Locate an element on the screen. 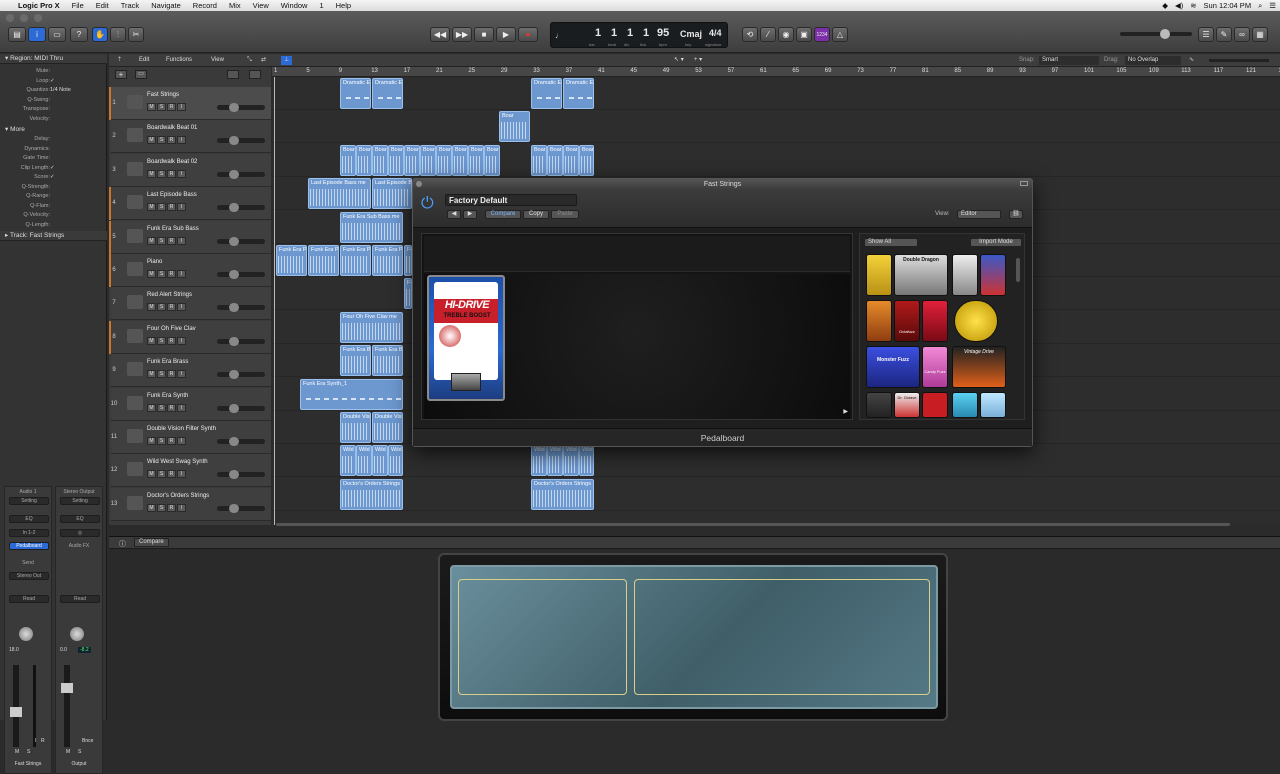 This screenshot has width=1280, height=774. record-button: ● is located at coordinates (528, 34).